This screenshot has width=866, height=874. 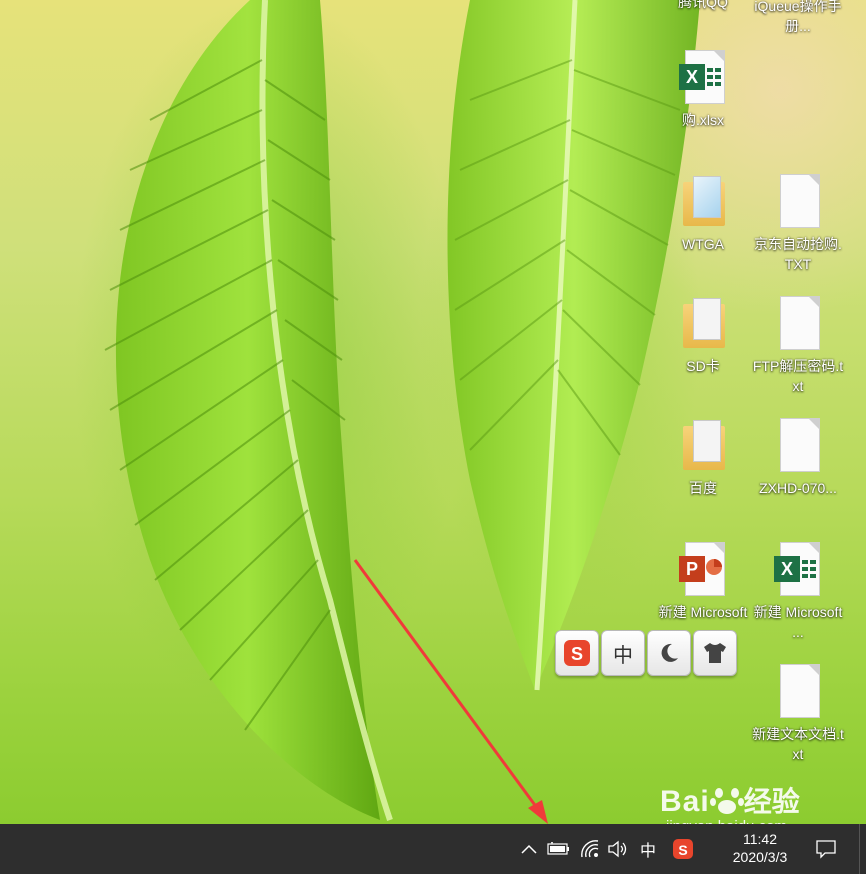 I want to click on chinese-mode-button: 中, so click(x=623, y=653).